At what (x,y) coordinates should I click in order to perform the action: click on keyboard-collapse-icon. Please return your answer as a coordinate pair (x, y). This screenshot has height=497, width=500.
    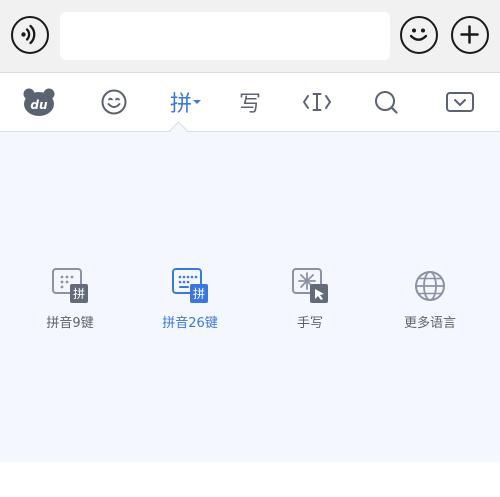
    Looking at the image, I should click on (460, 102).